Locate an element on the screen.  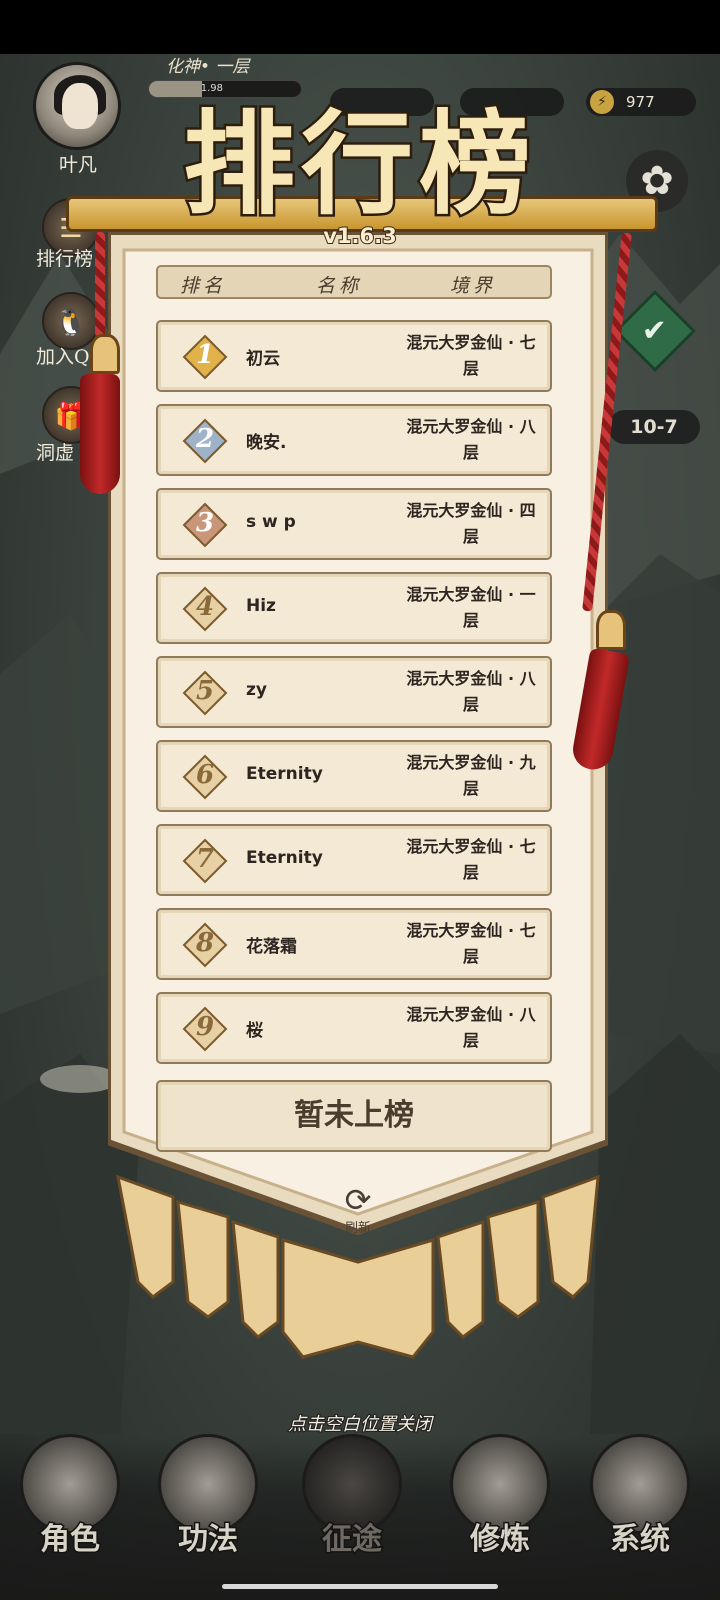
rank-number: 9 is located at coordinates (205, 1027).